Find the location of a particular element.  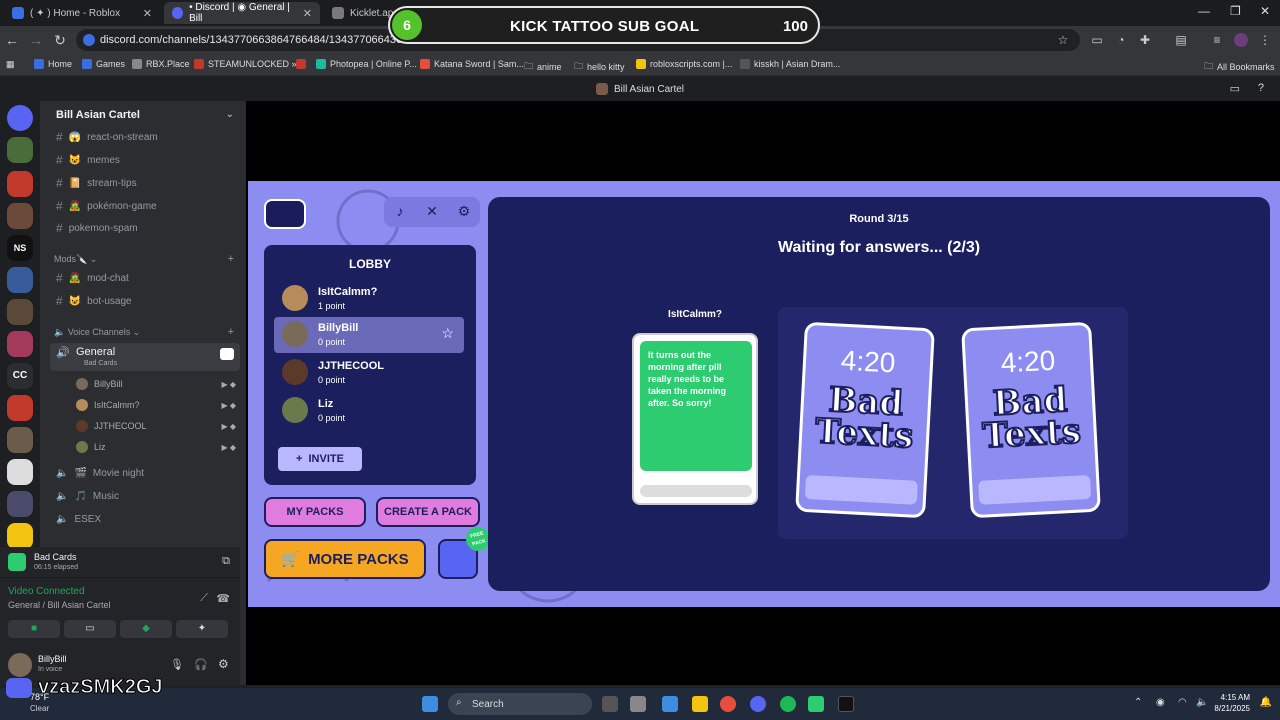

tab-roblox: ( ✦ ) Home - Roblox ✕ is located at coordinates (82, 13).